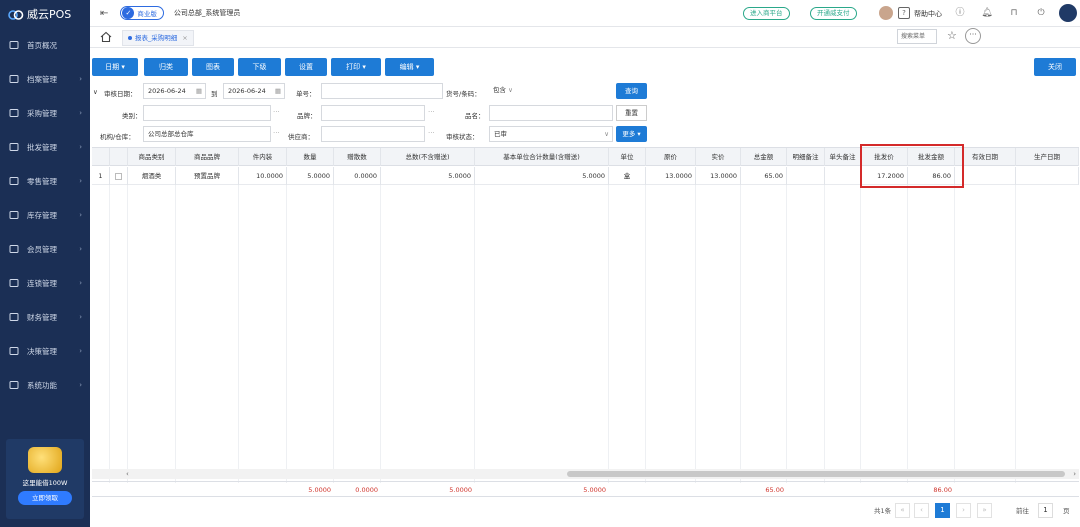  What do you see at coordinates (973, 36) in the screenshot?
I see `more-icon: ···` at bounding box center [973, 36].